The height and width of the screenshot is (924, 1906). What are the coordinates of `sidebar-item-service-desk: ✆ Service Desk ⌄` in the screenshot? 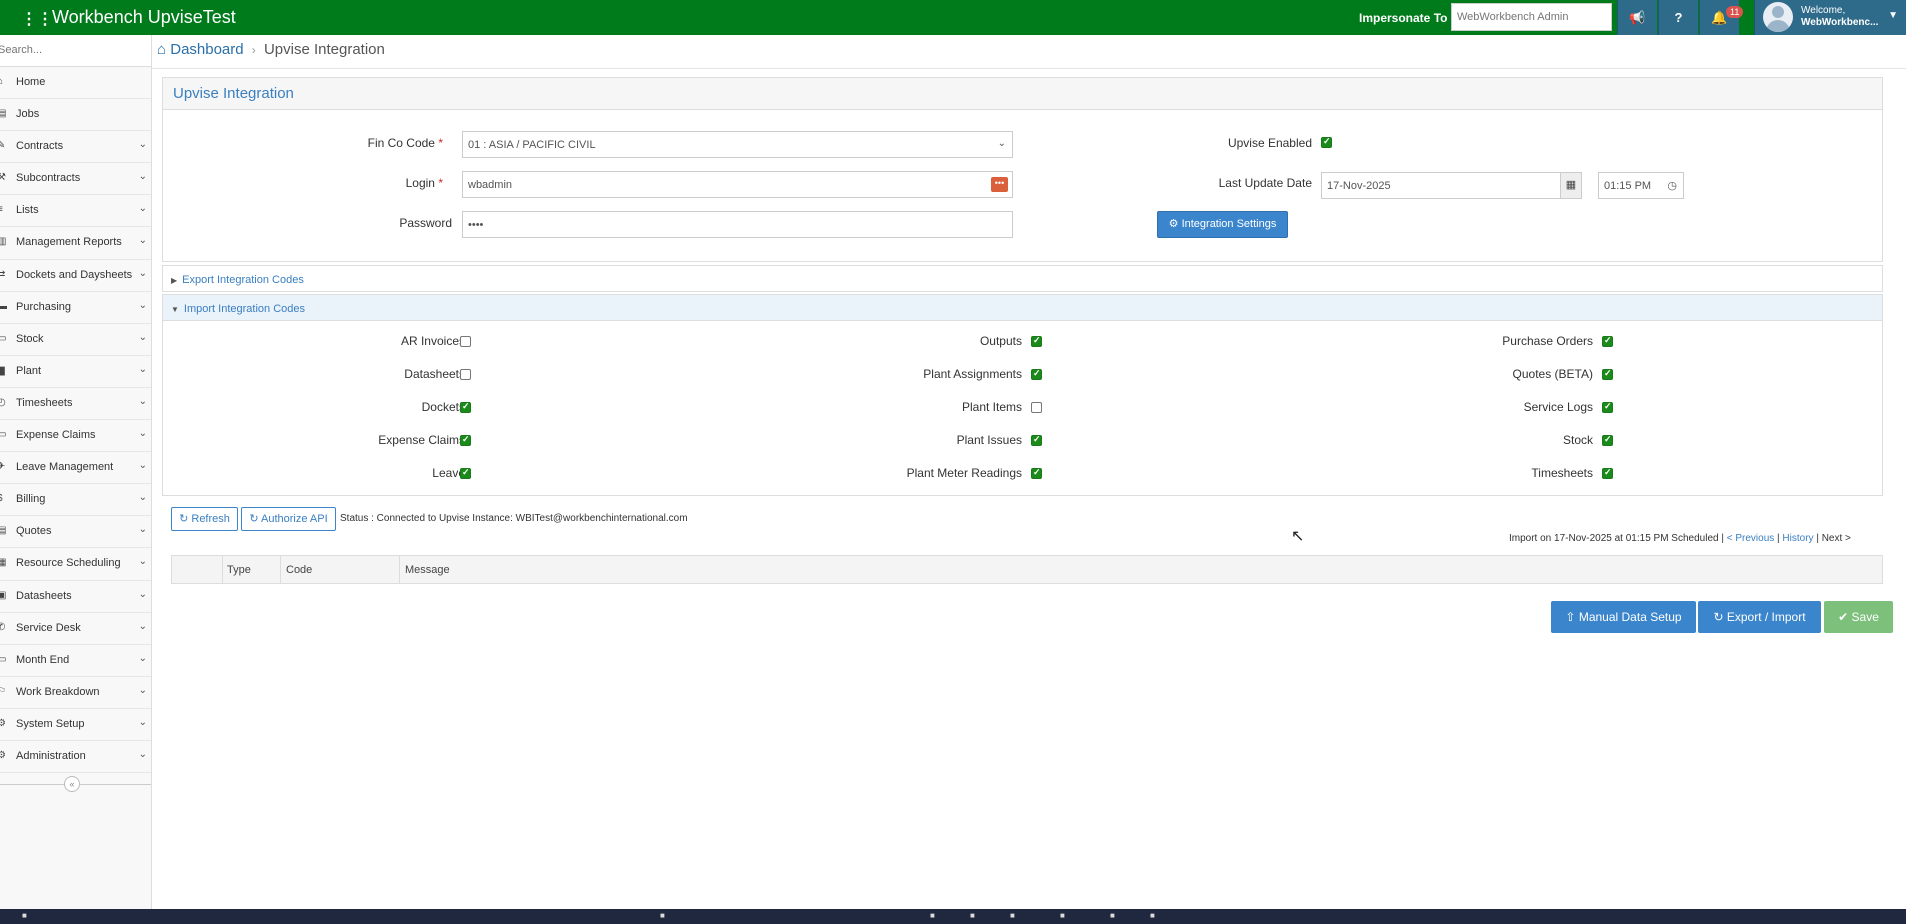 It's located at (75, 629).